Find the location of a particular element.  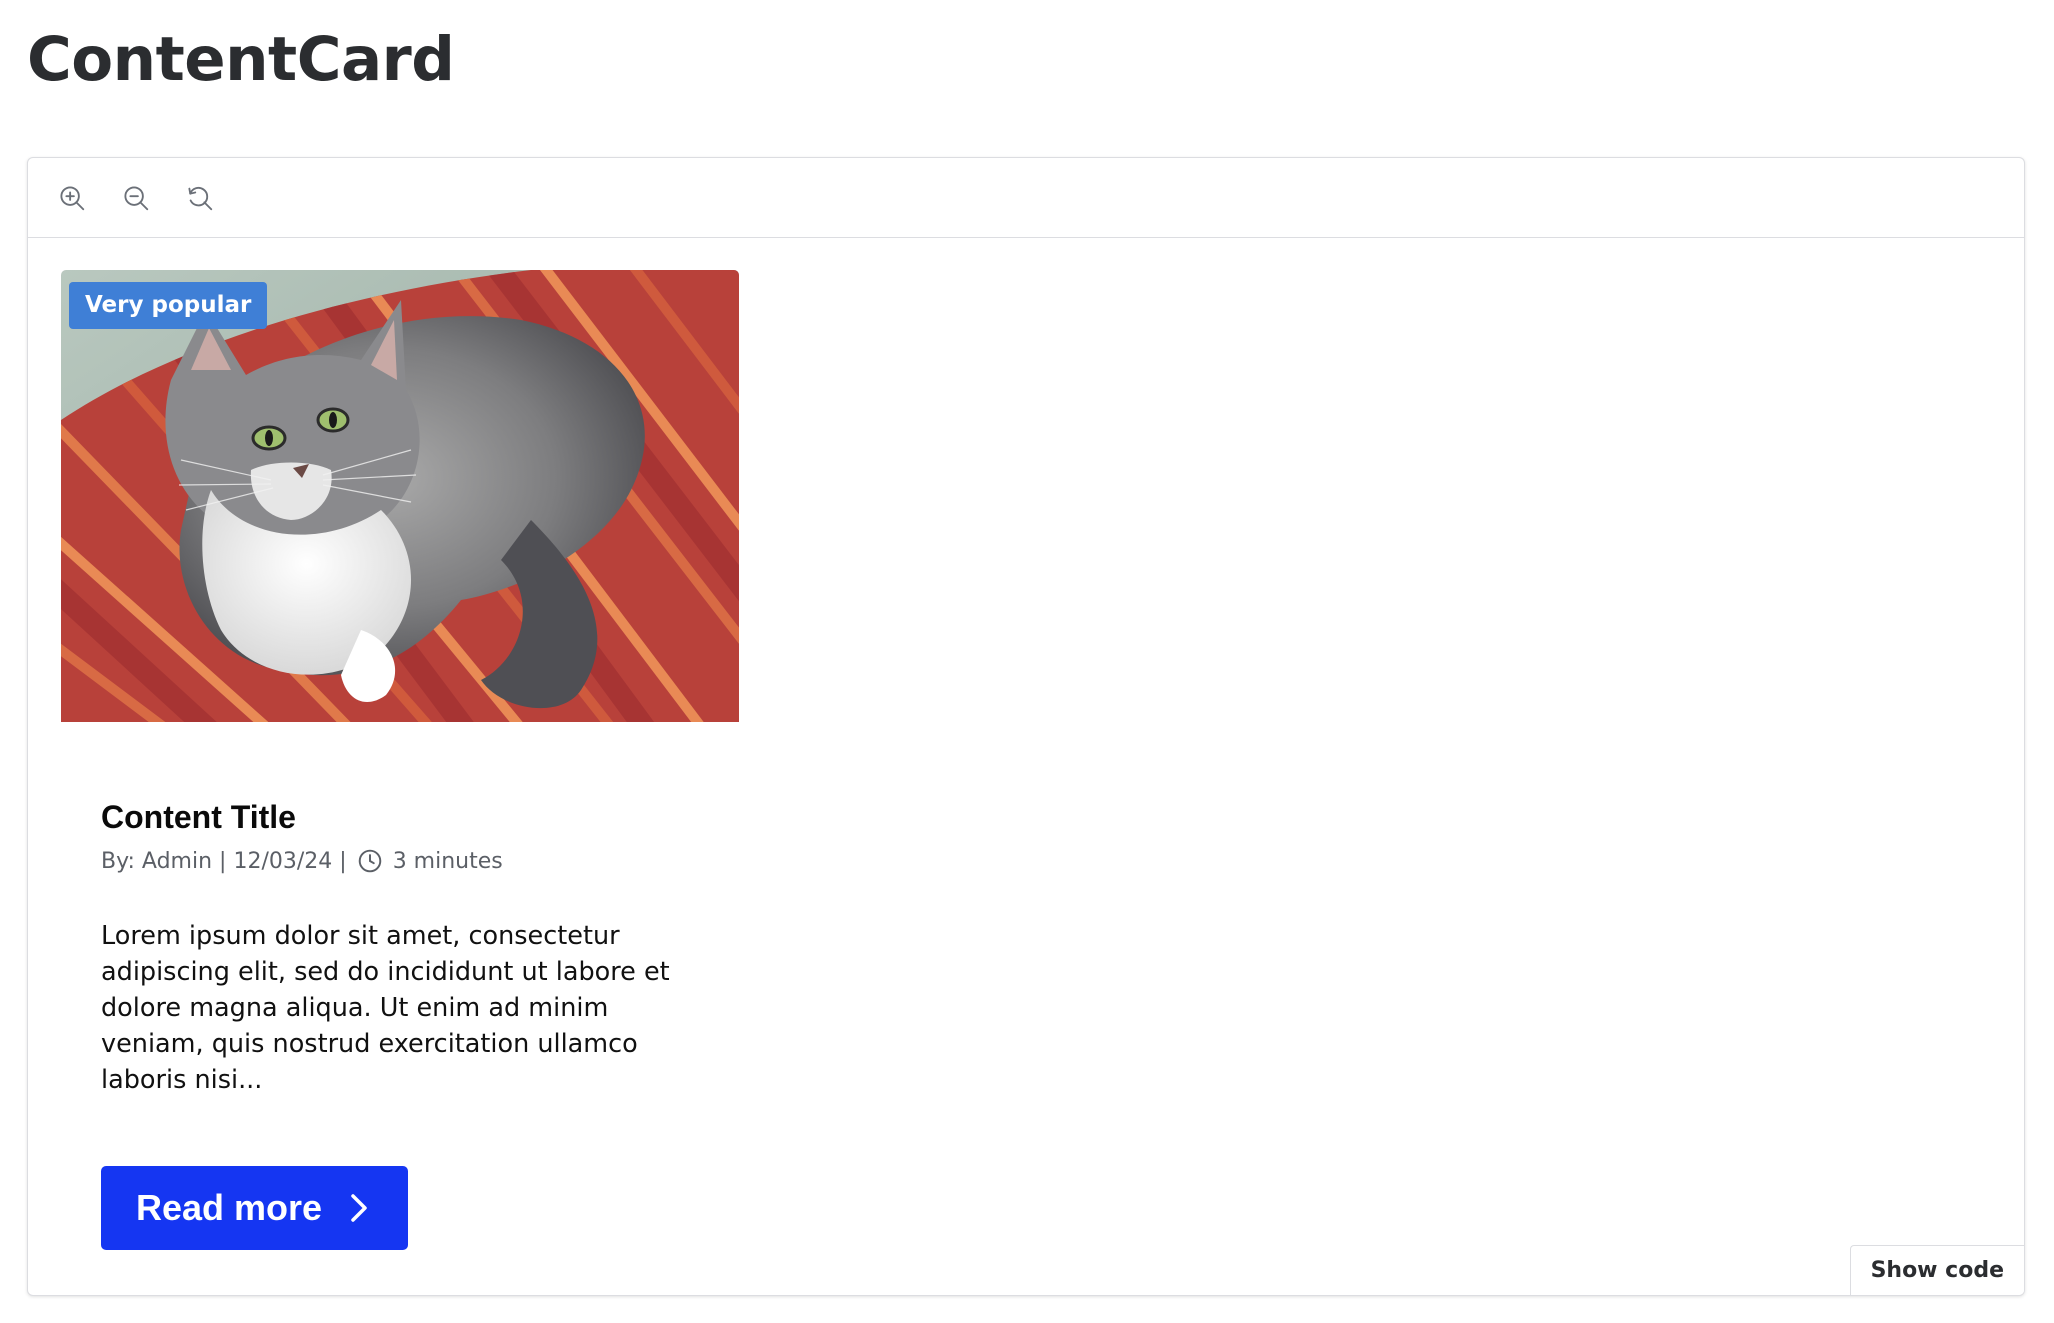

zoom-out-icon is located at coordinates (136, 197).